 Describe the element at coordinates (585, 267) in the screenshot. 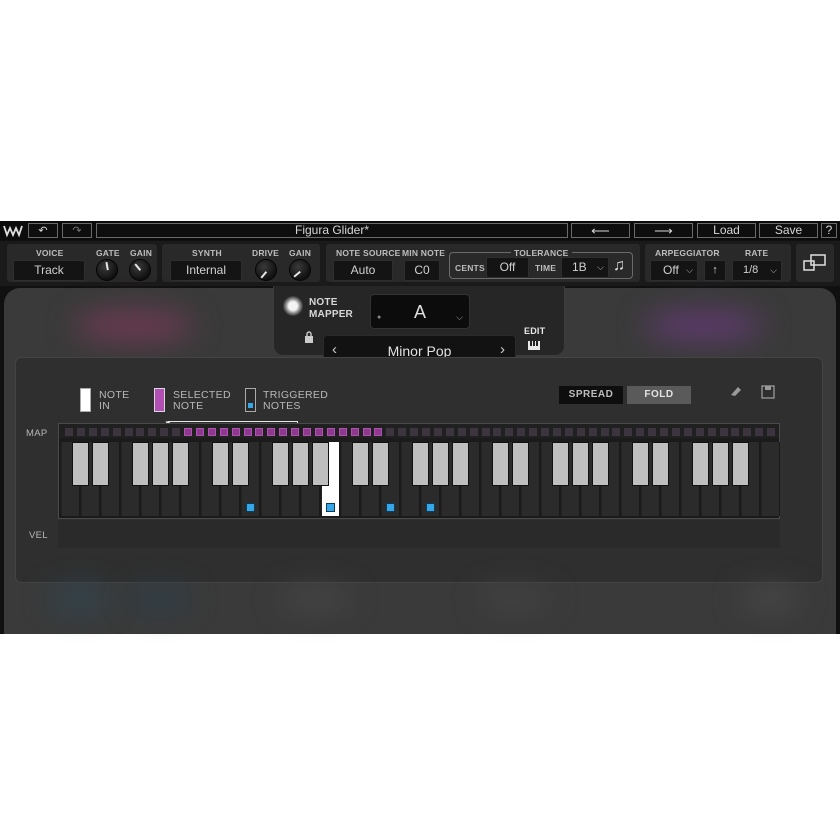

I see `time-selector: 1B ⌵` at that location.